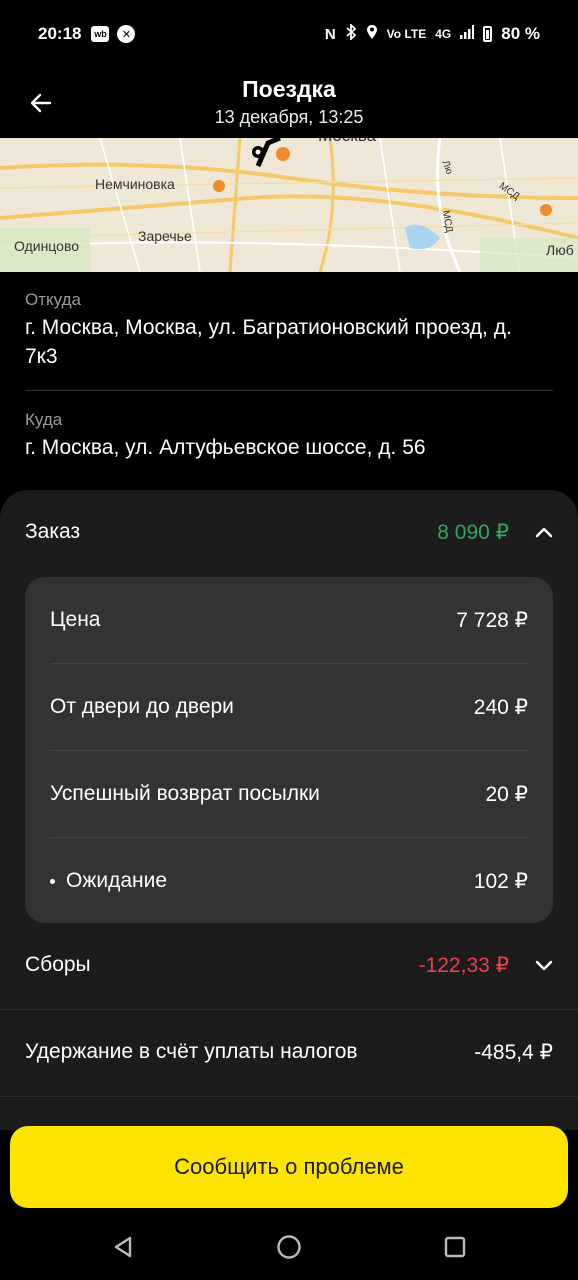 The width and height of the screenshot is (578, 1280). I want to click on x-app-icon: ✕, so click(126, 34).